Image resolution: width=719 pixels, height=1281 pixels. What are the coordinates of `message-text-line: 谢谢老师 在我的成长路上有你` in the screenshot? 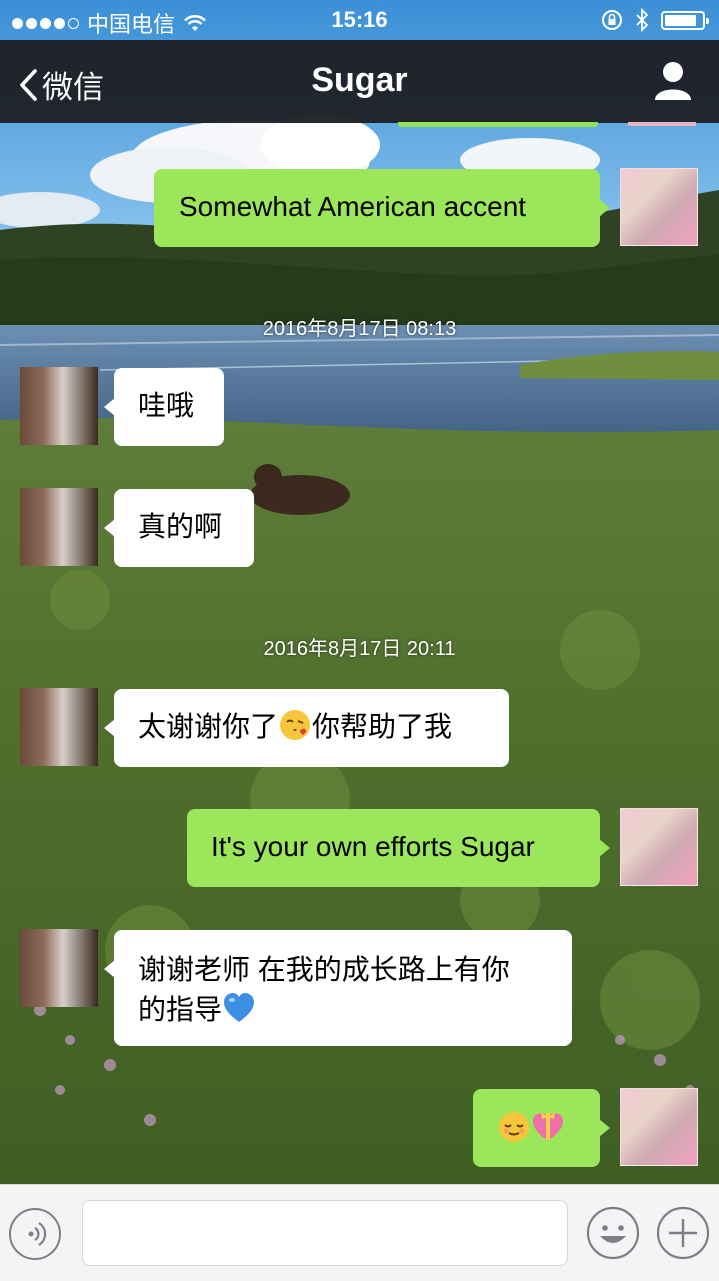 It's located at (324, 969).